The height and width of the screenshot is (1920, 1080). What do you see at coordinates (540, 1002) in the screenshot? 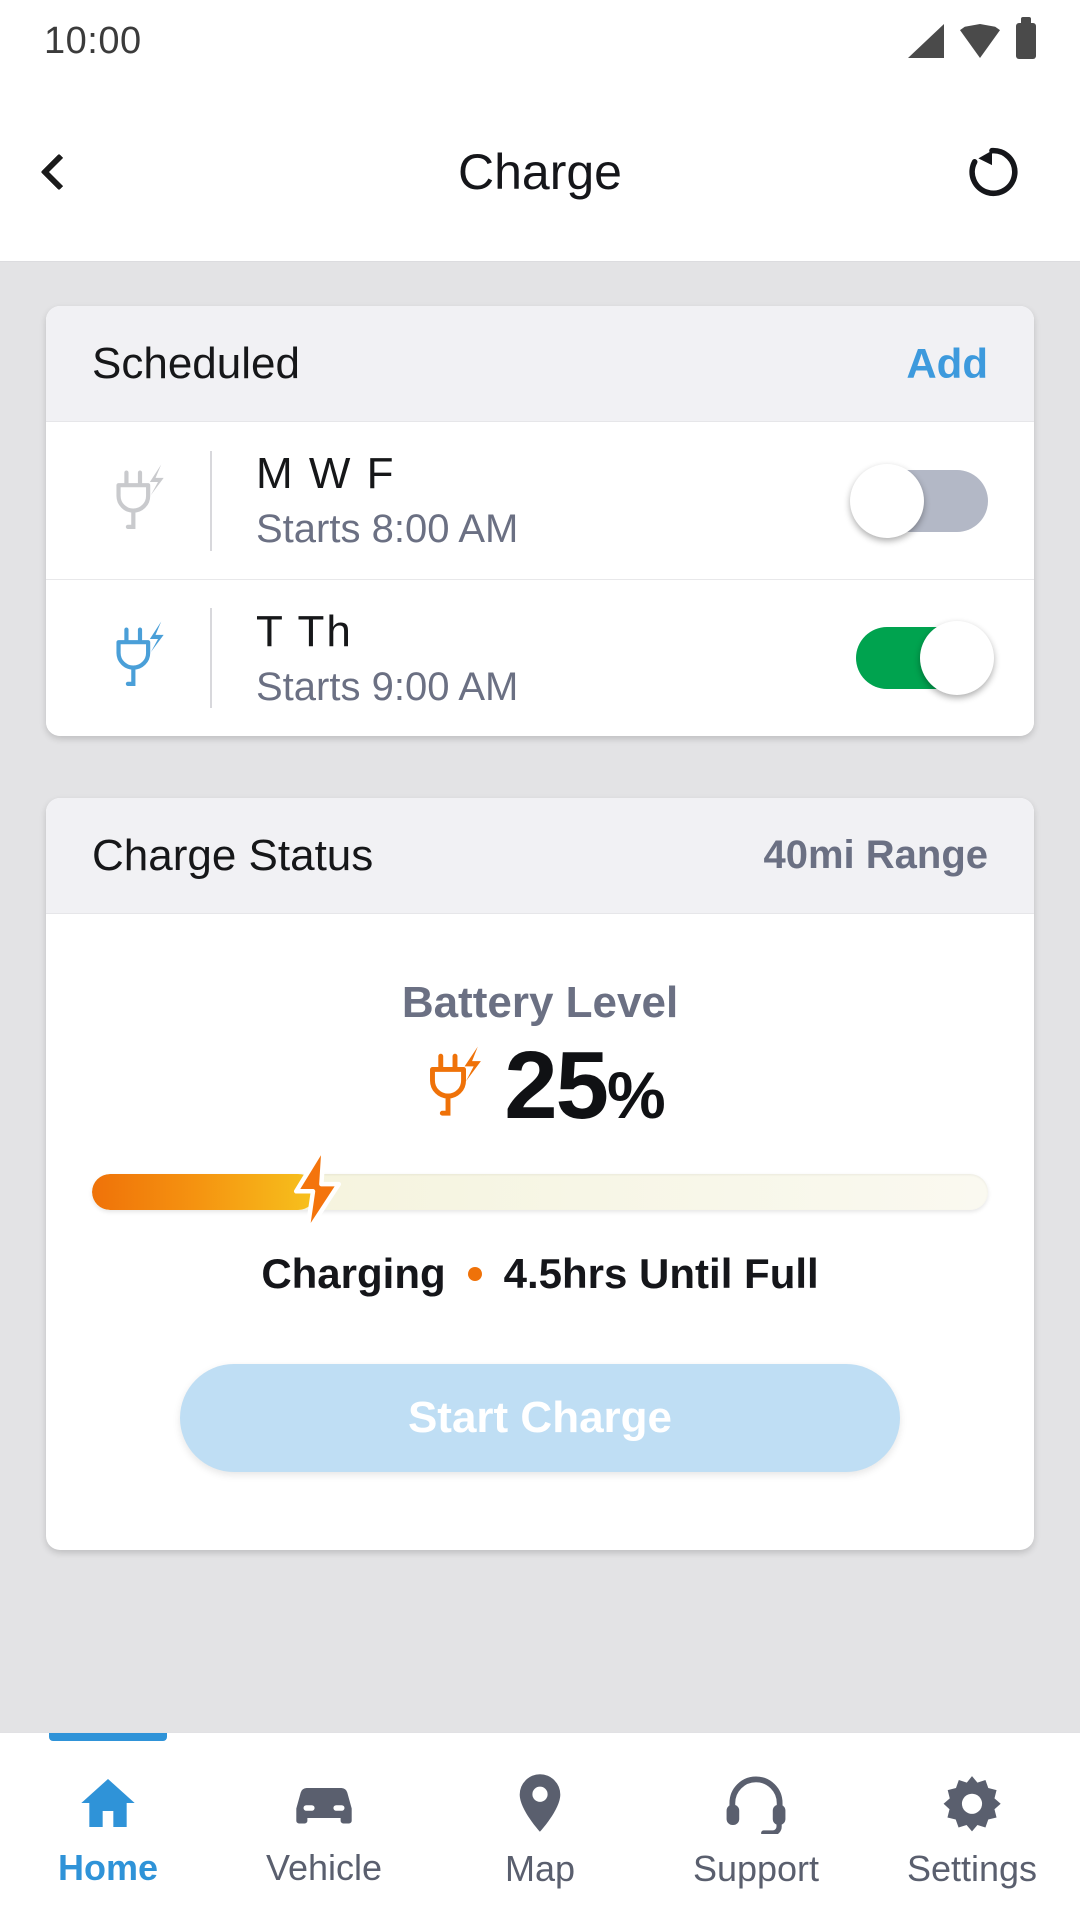
I see `battery-level-label: Battery Level` at bounding box center [540, 1002].